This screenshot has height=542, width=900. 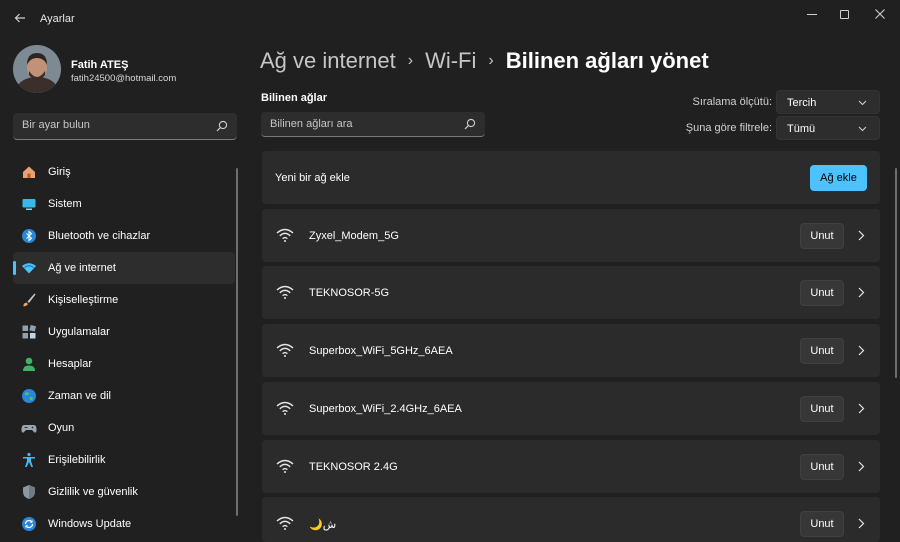 What do you see at coordinates (571, 350) in the screenshot?
I see `network-row: Superbox_WiFi_5GHz_6AEA Unut` at bounding box center [571, 350].